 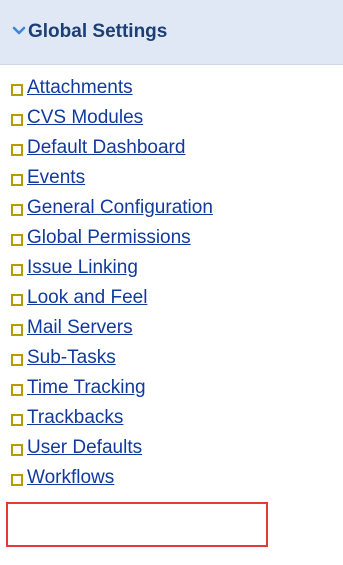 I want to click on general-configuration-link: General Configuration, so click(x=120, y=208).